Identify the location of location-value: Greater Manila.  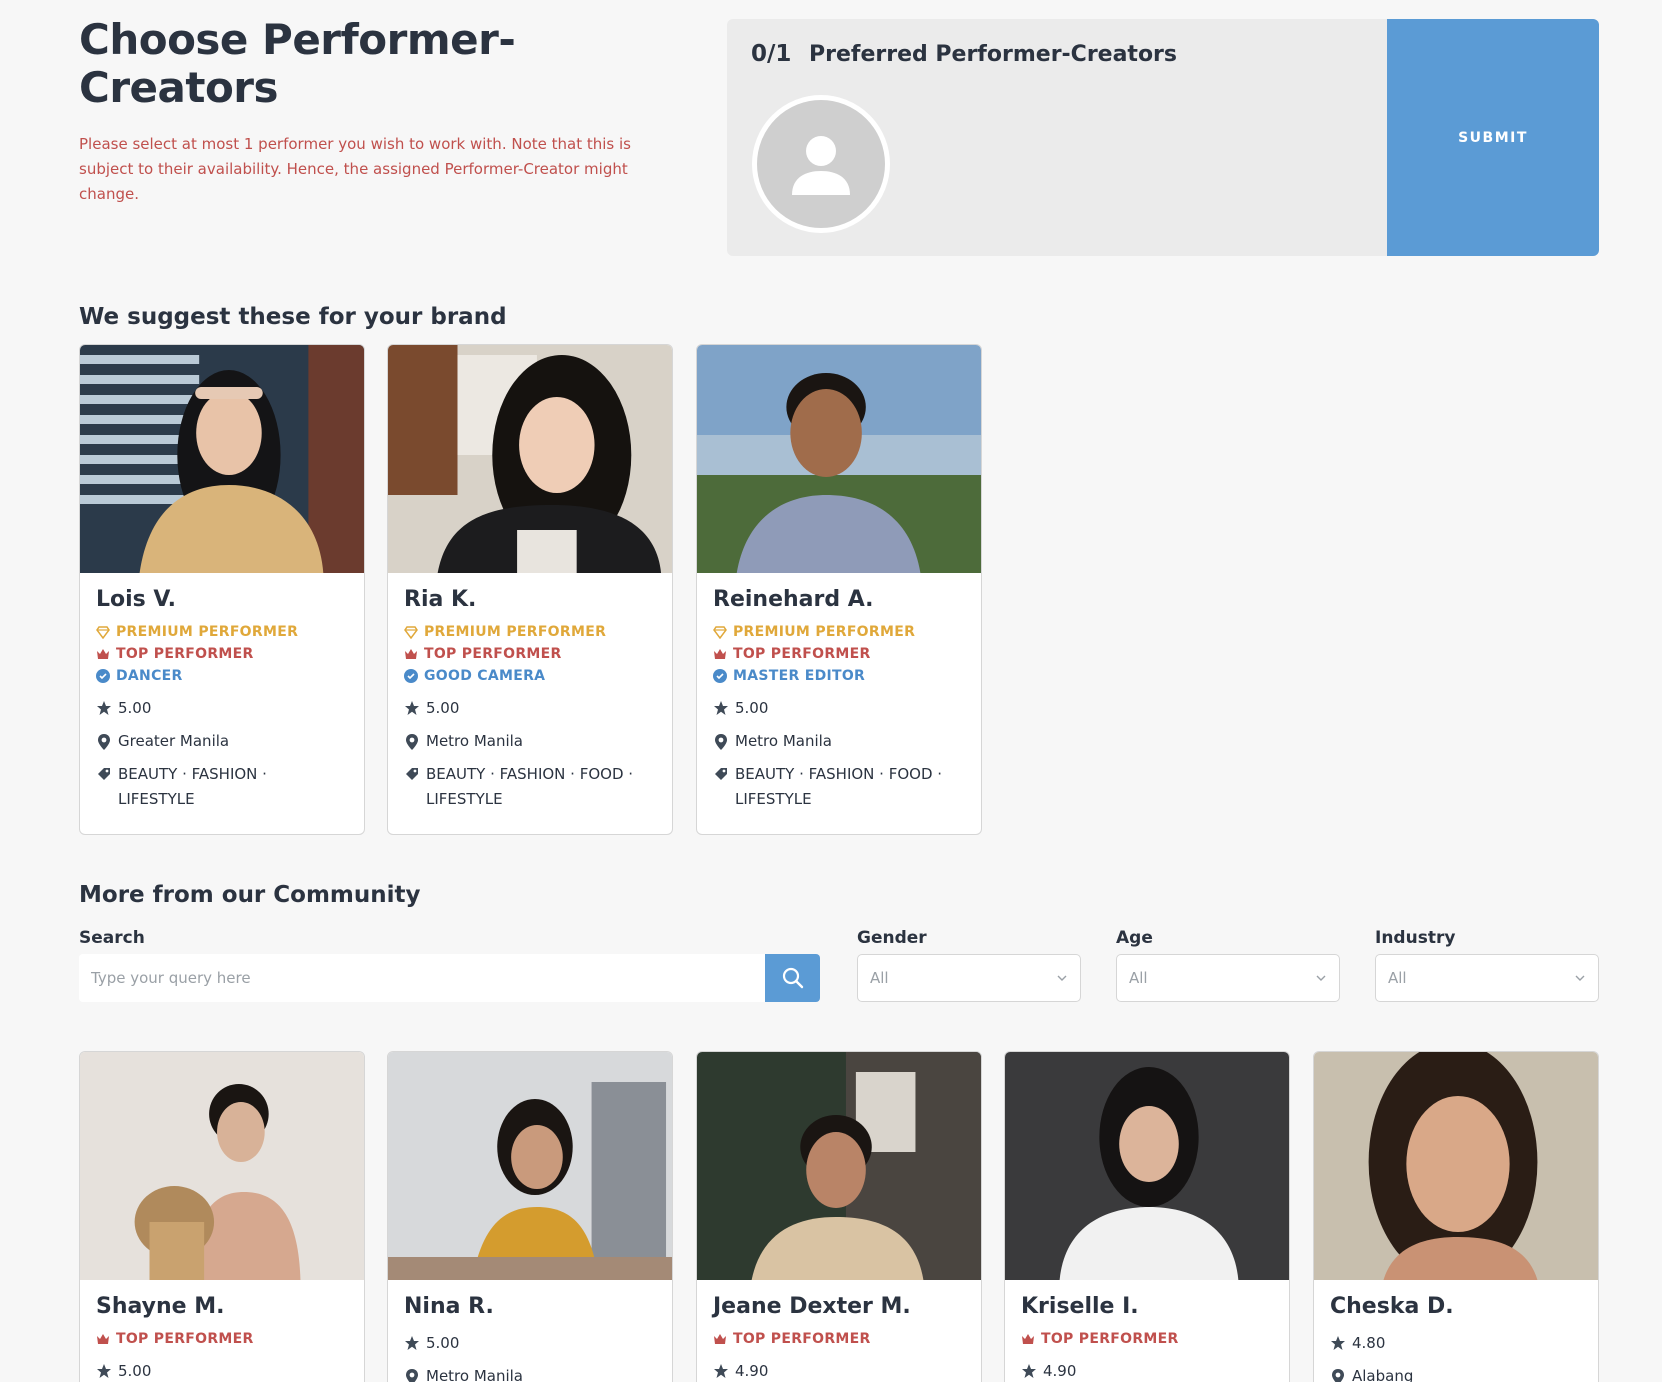
(174, 741).